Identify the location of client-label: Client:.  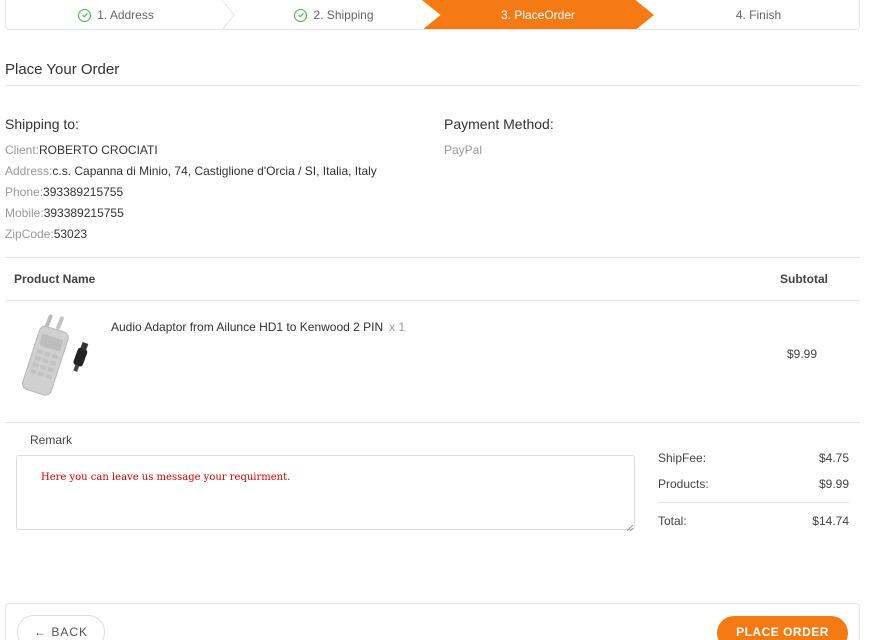
(22, 150).